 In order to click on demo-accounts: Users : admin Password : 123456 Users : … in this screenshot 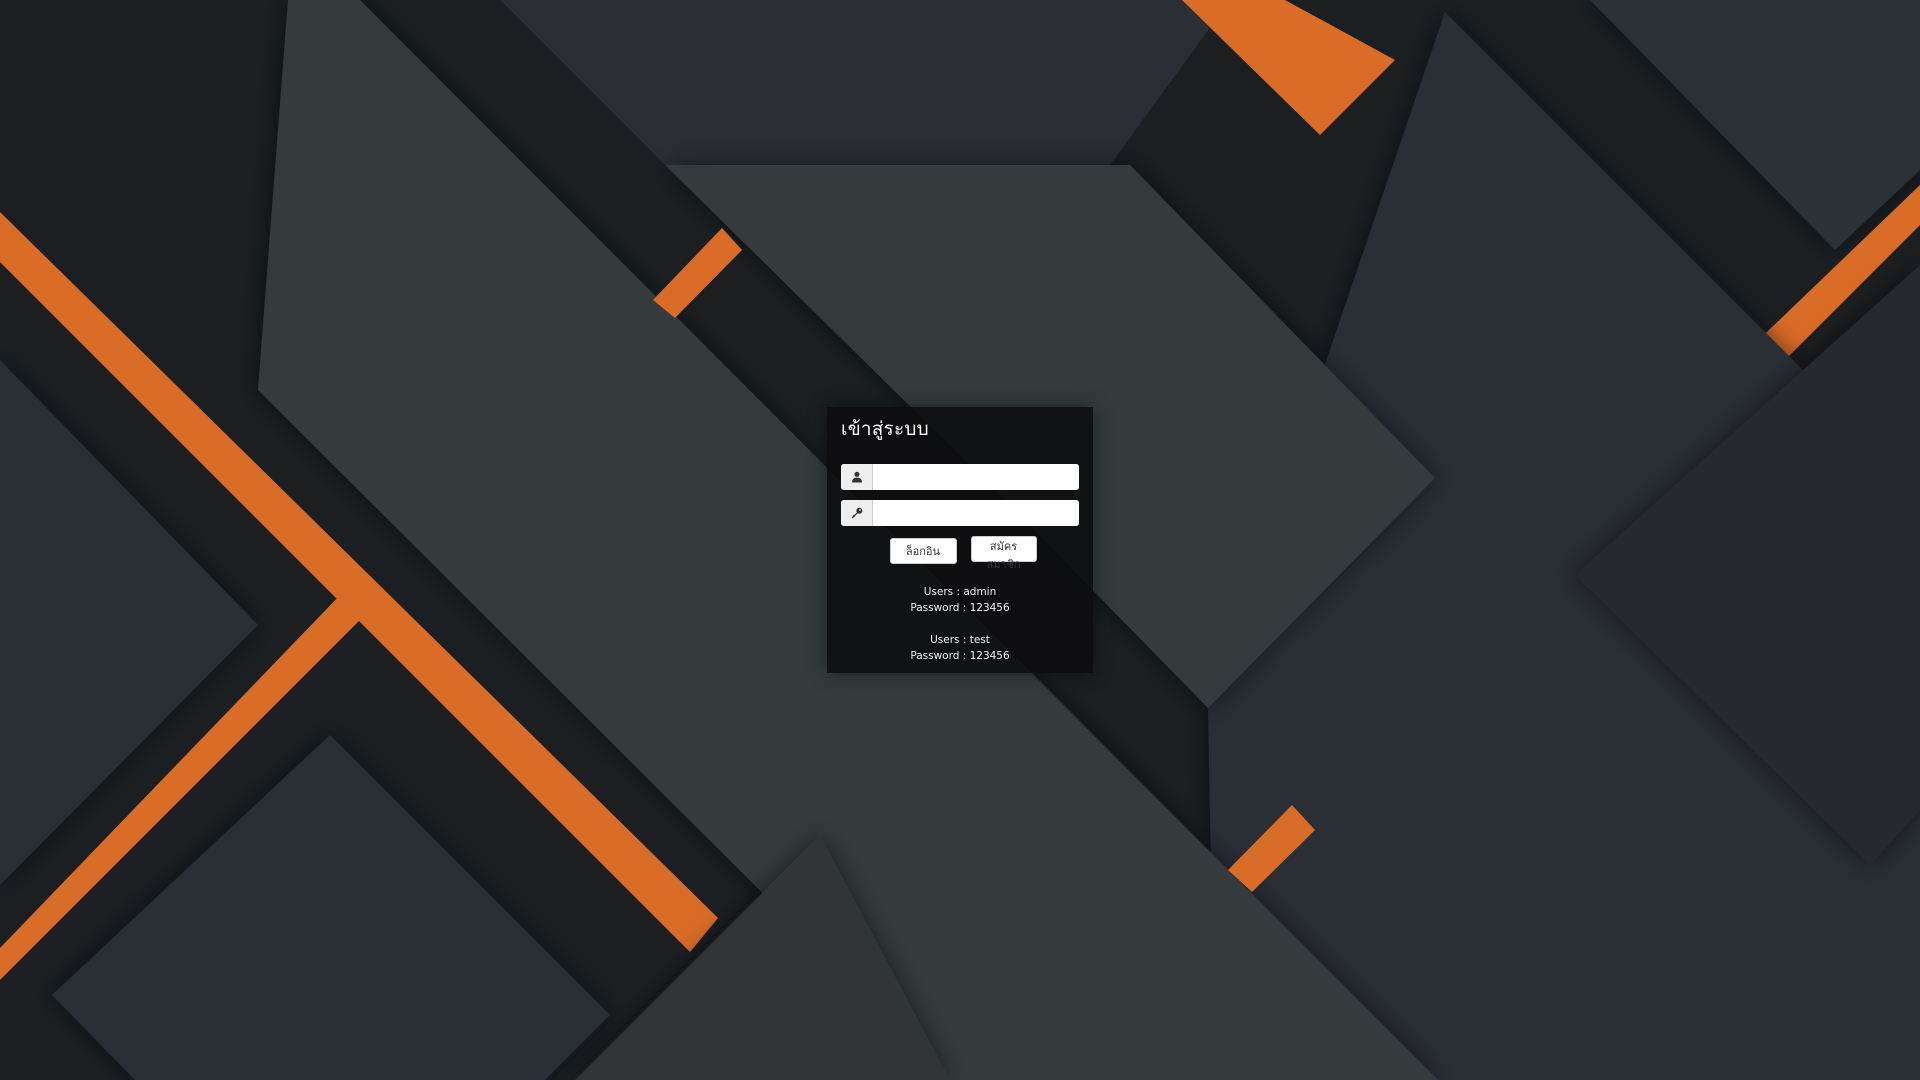, I will do `click(960, 624)`.